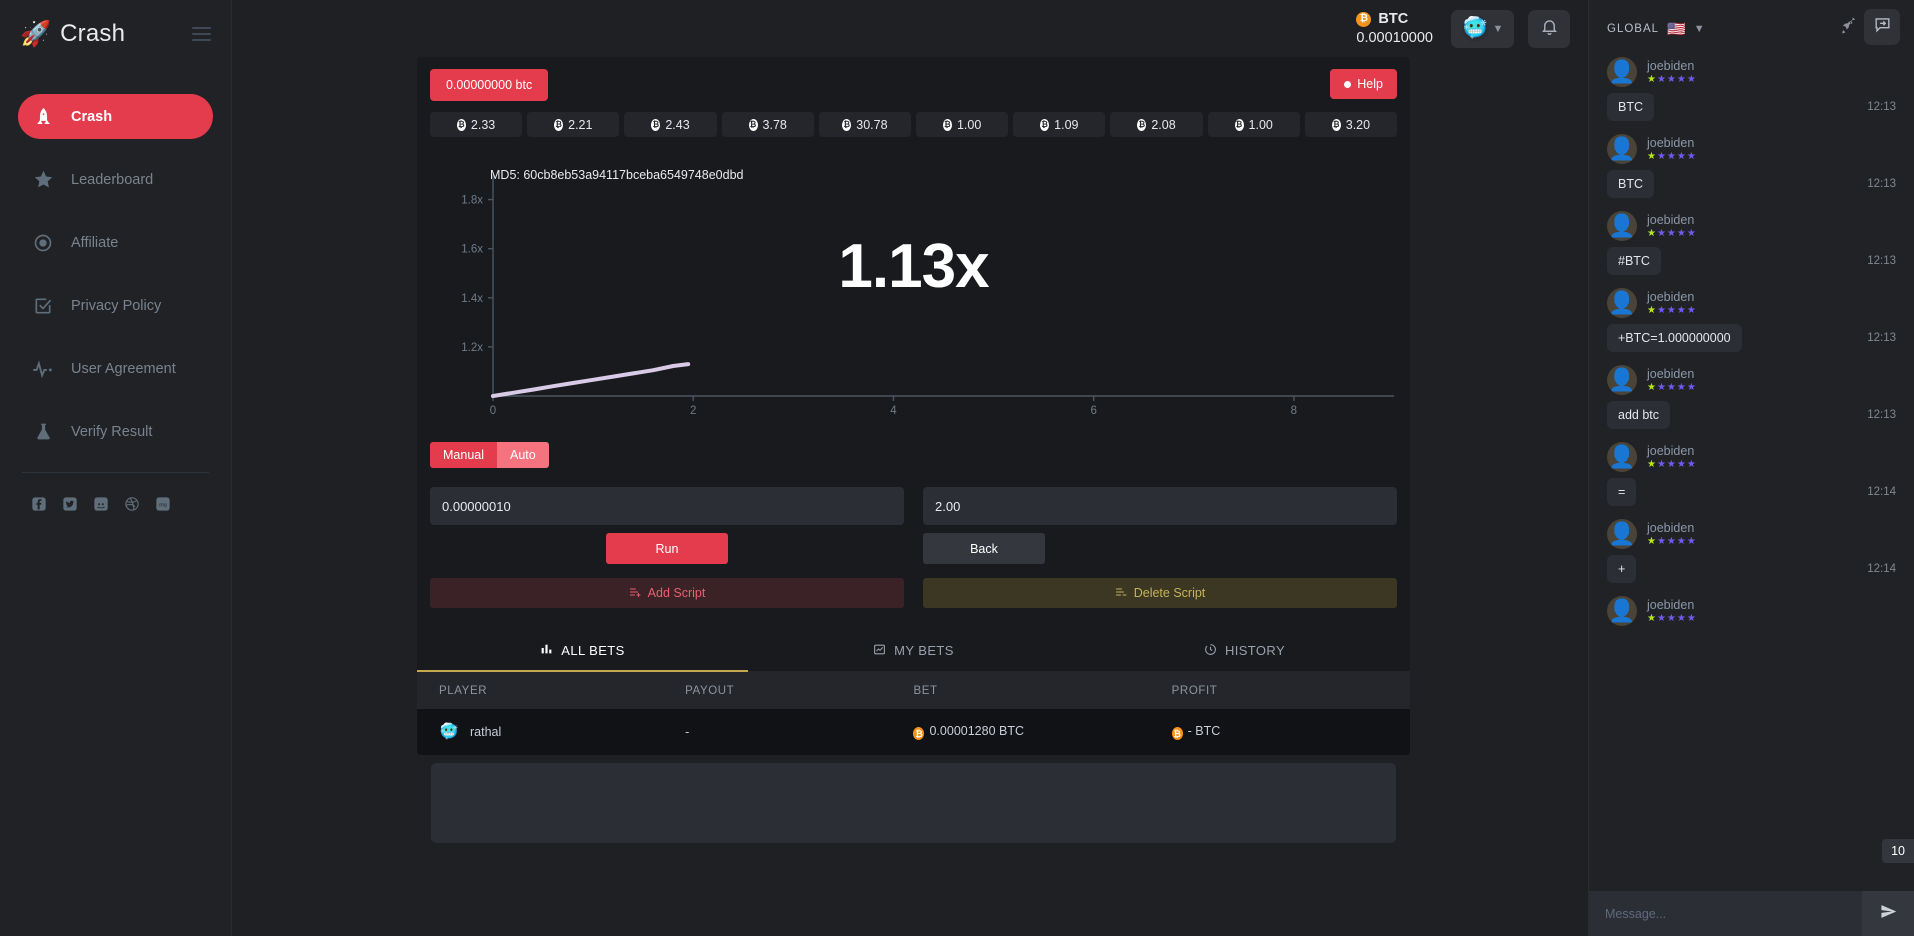  Describe the element at coordinates (115, 116) in the screenshot. I see `sidebar-item-crash: Crash` at that location.